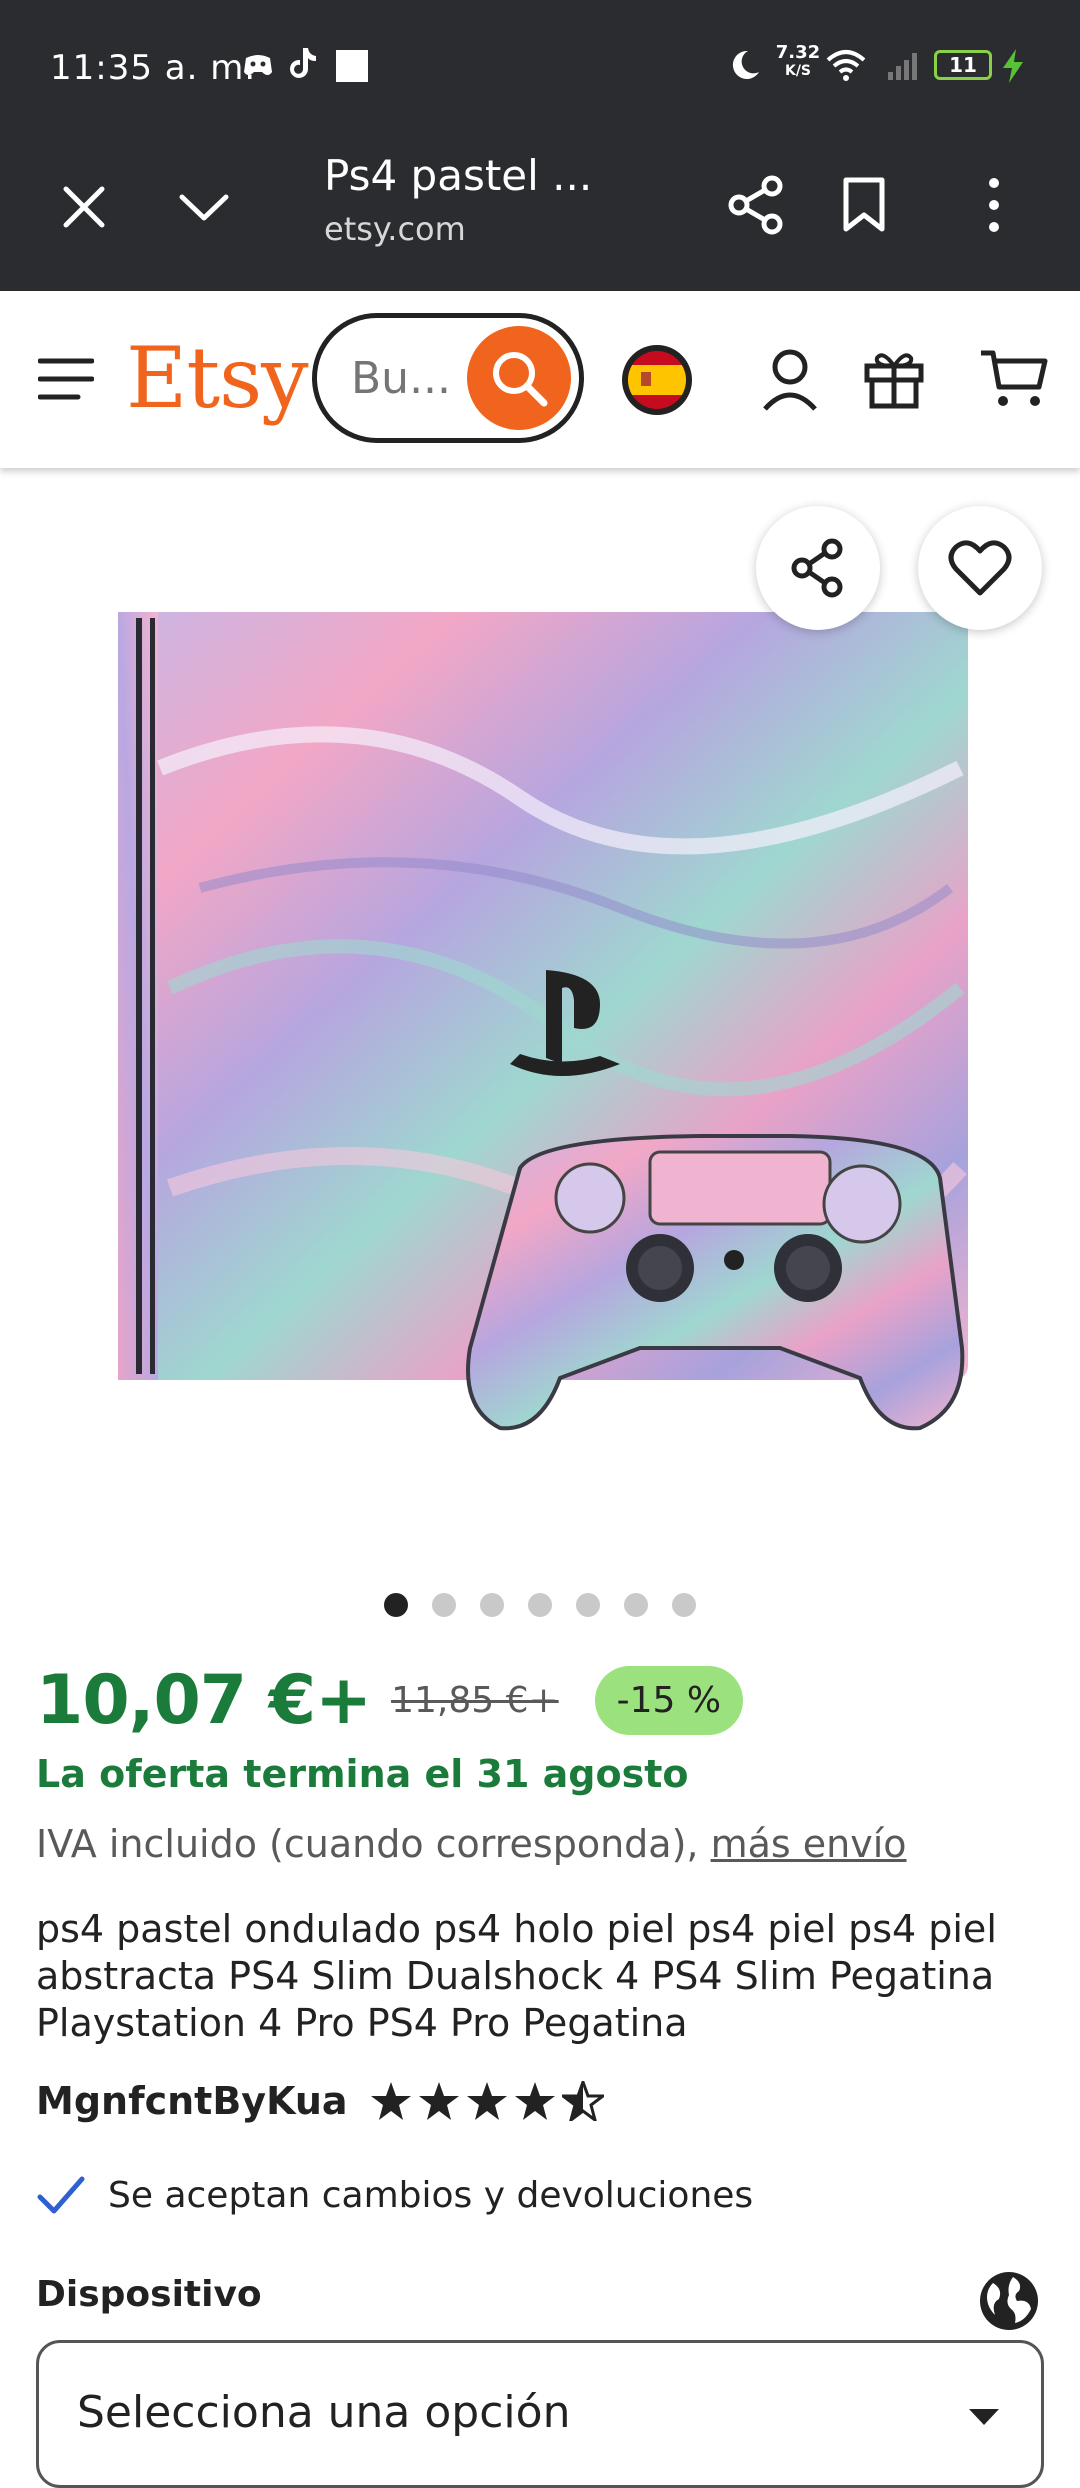 Image resolution: width=1080 pixels, height=2488 pixels. Describe the element at coordinates (798, 71) in the screenshot. I see `net-speed-unit: K/S` at that location.